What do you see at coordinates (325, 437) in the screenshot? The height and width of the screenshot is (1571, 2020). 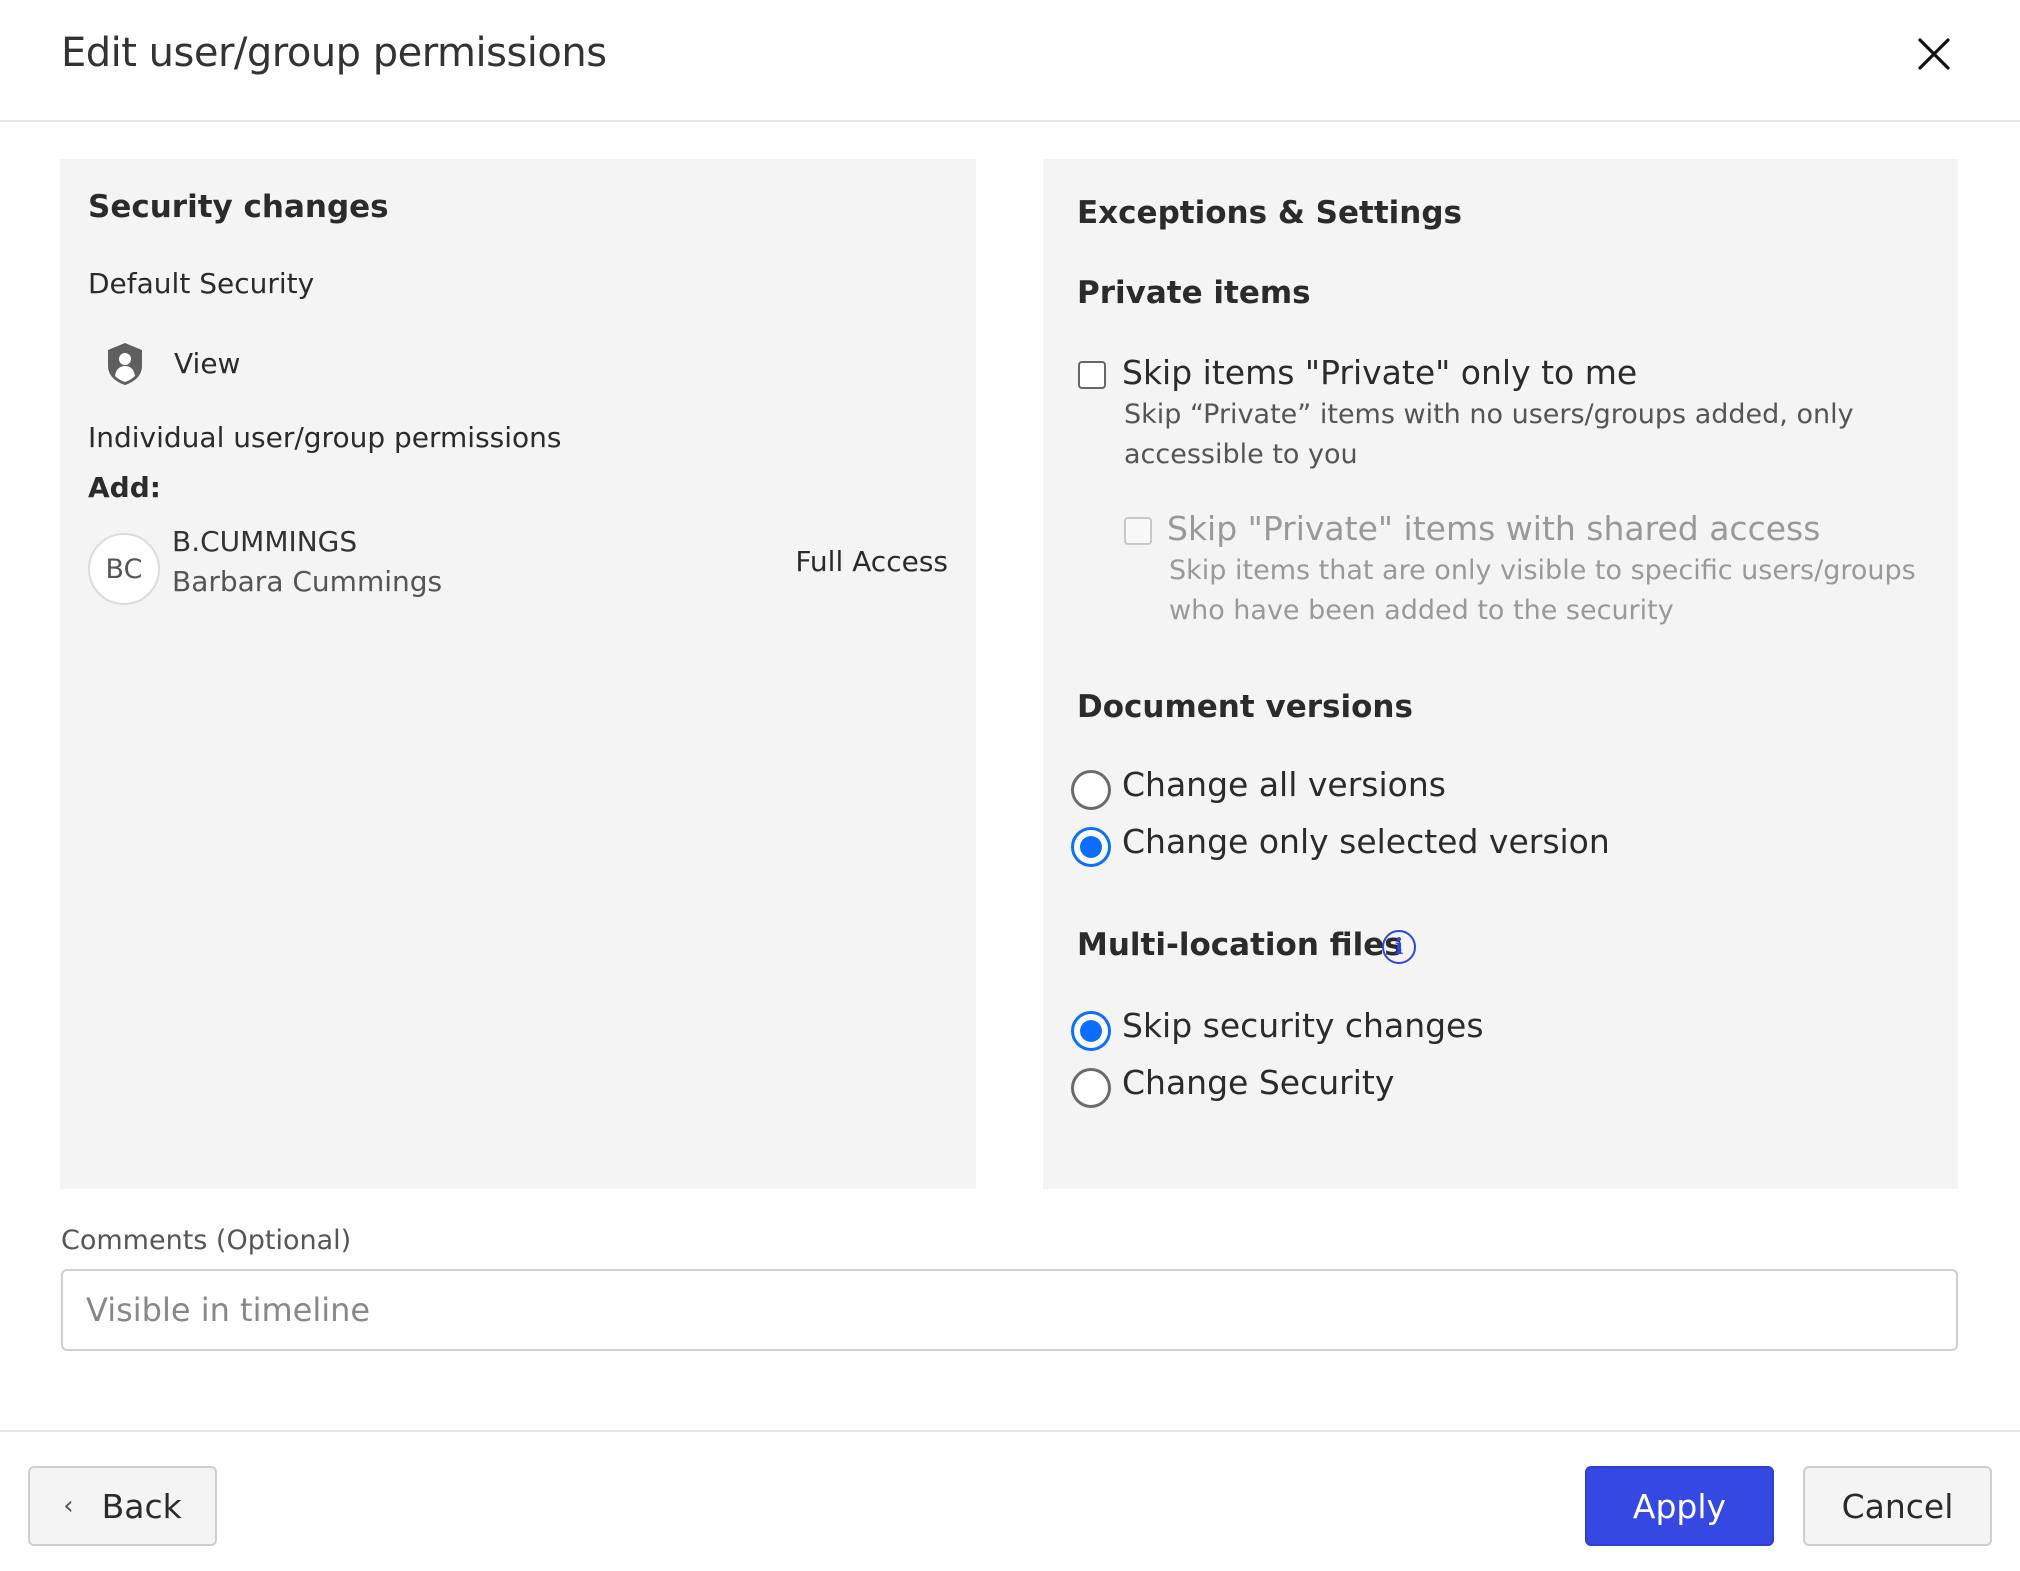 I see `individual-permissions-label: Individual user/group permissions` at bounding box center [325, 437].